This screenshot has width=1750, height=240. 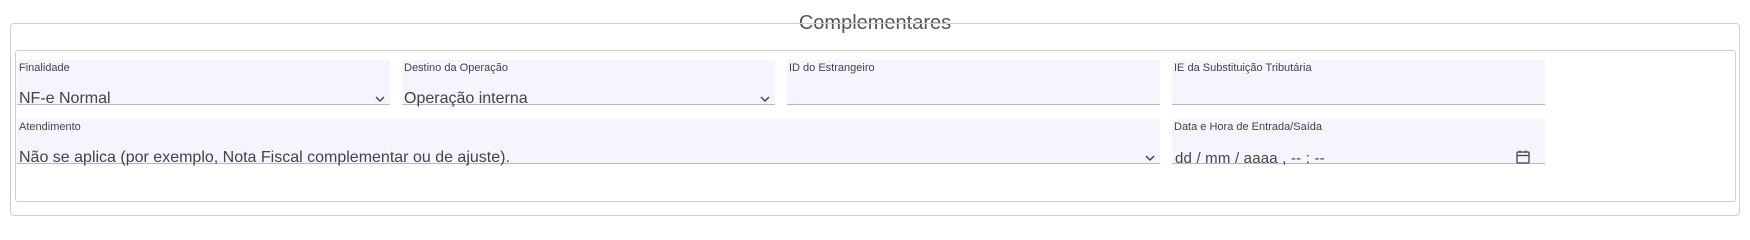 I want to click on data-hora-label: Data e Hora de Entrada/Saída, so click(x=1248, y=127).